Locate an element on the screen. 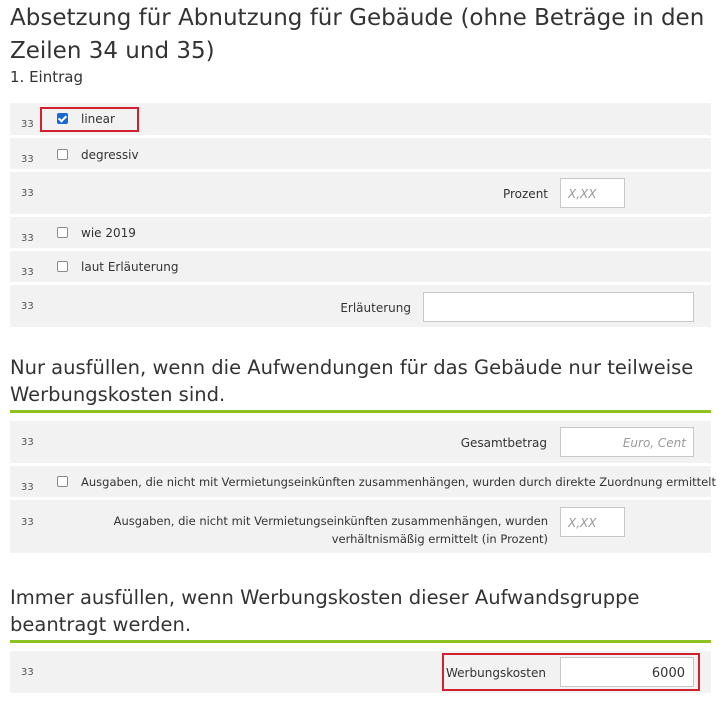 The image size is (724, 705). gesamtbetrag-input: Euro, Cent is located at coordinates (627, 442).